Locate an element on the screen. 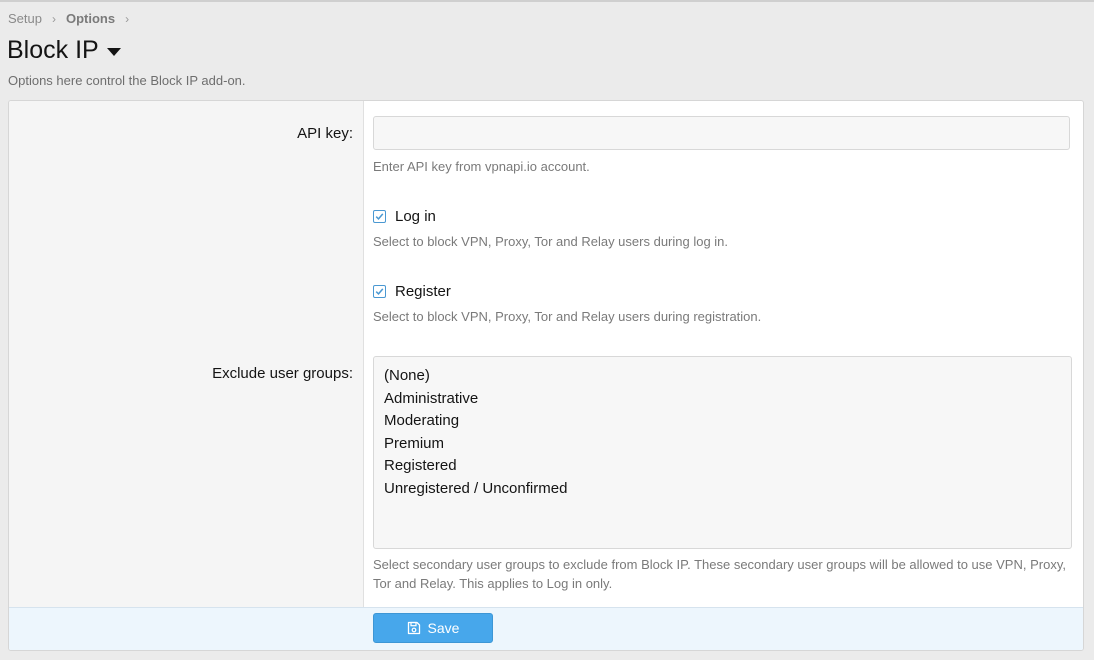 The height and width of the screenshot is (660, 1094). exclude-groups-option: Administrative is located at coordinates (722, 399).